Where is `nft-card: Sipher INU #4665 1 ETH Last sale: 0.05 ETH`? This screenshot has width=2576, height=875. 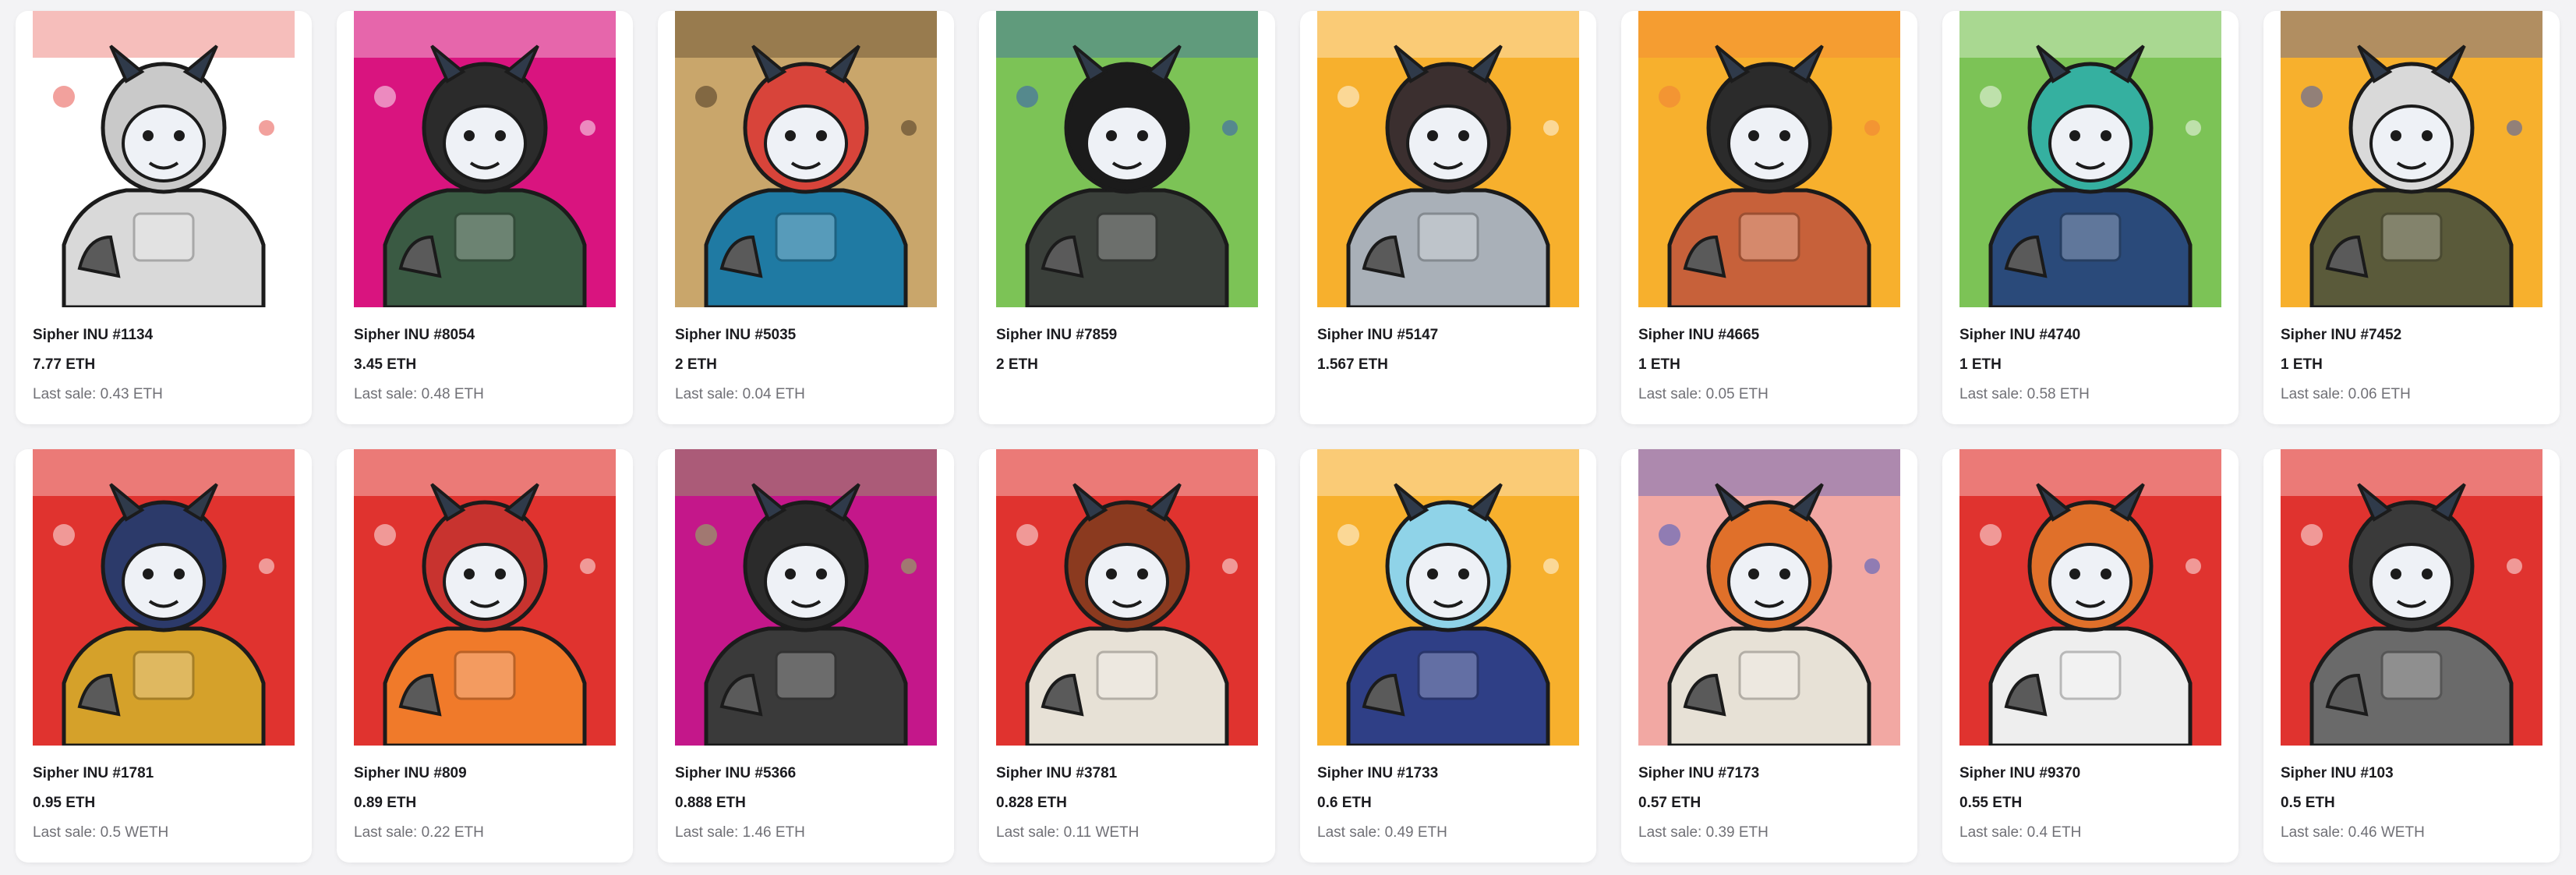
nft-card: Sipher INU #4665 1 ETH Last sale: 0.05 ETH is located at coordinates (1769, 217).